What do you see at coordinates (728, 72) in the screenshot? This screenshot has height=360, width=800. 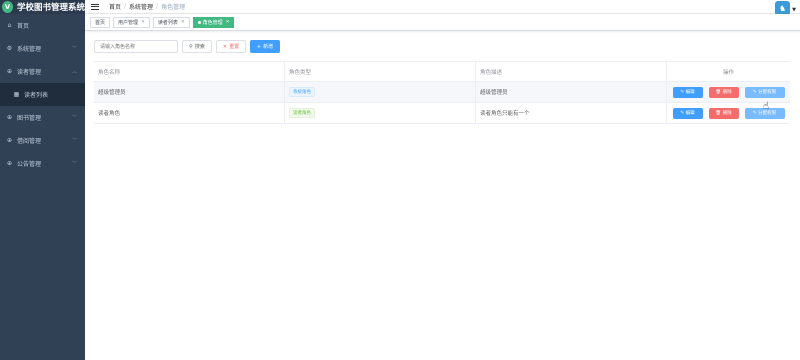 I see `column-header: 操作` at bounding box center [728, 72].